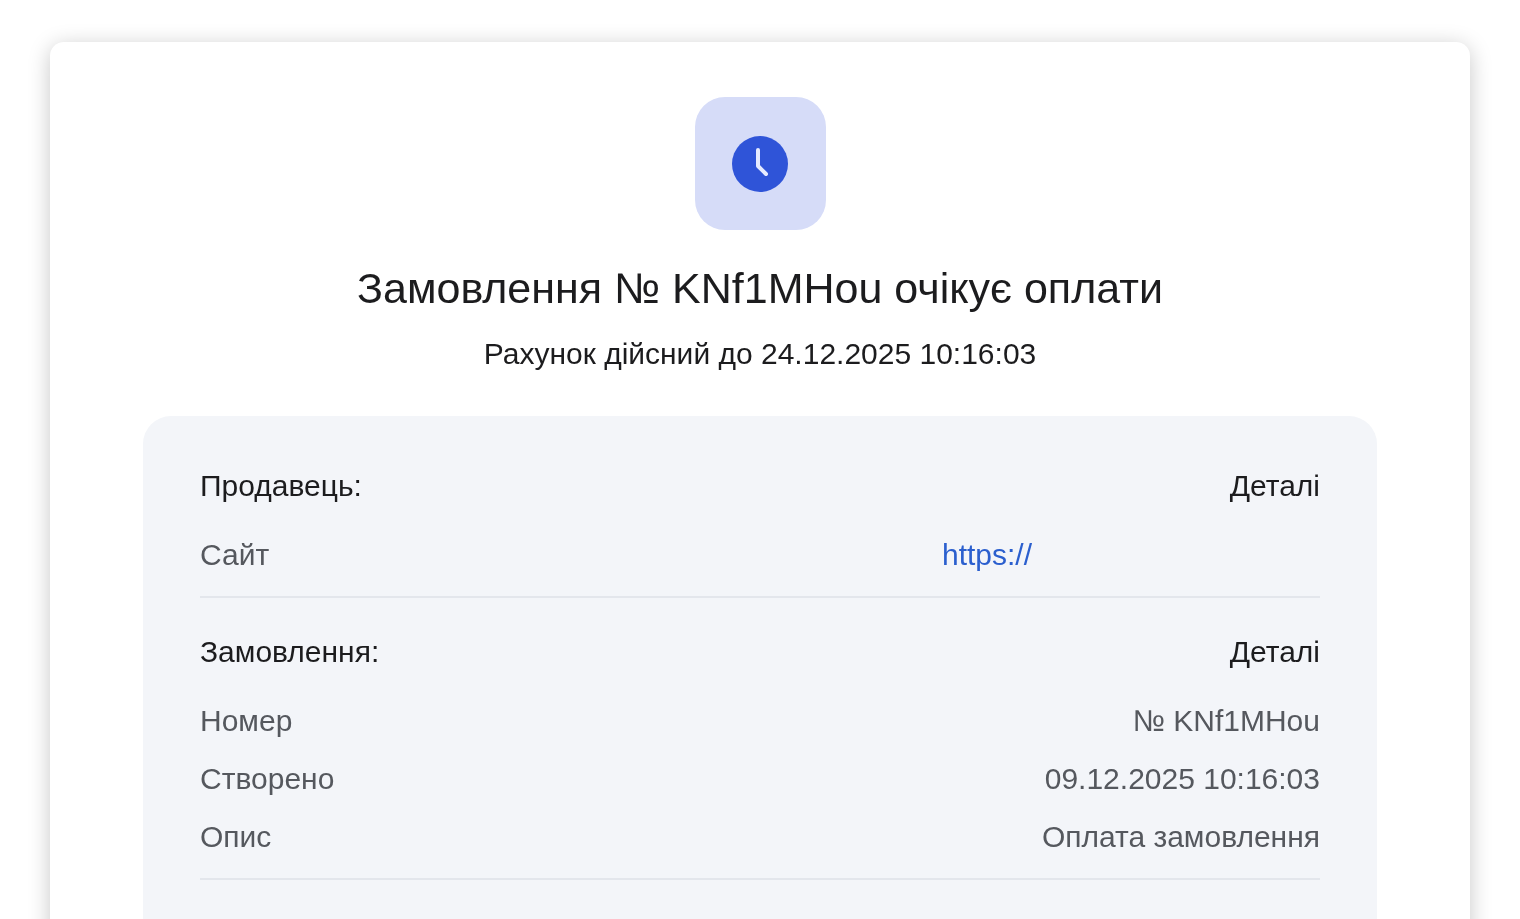 The width and height of the screenshot is (1520, 919). Describe the element at coordinates (760, 354) in the screenshot. I see `expiry-text: Рахунок дійсний до 24.12.2025 10:16:03` at that location.